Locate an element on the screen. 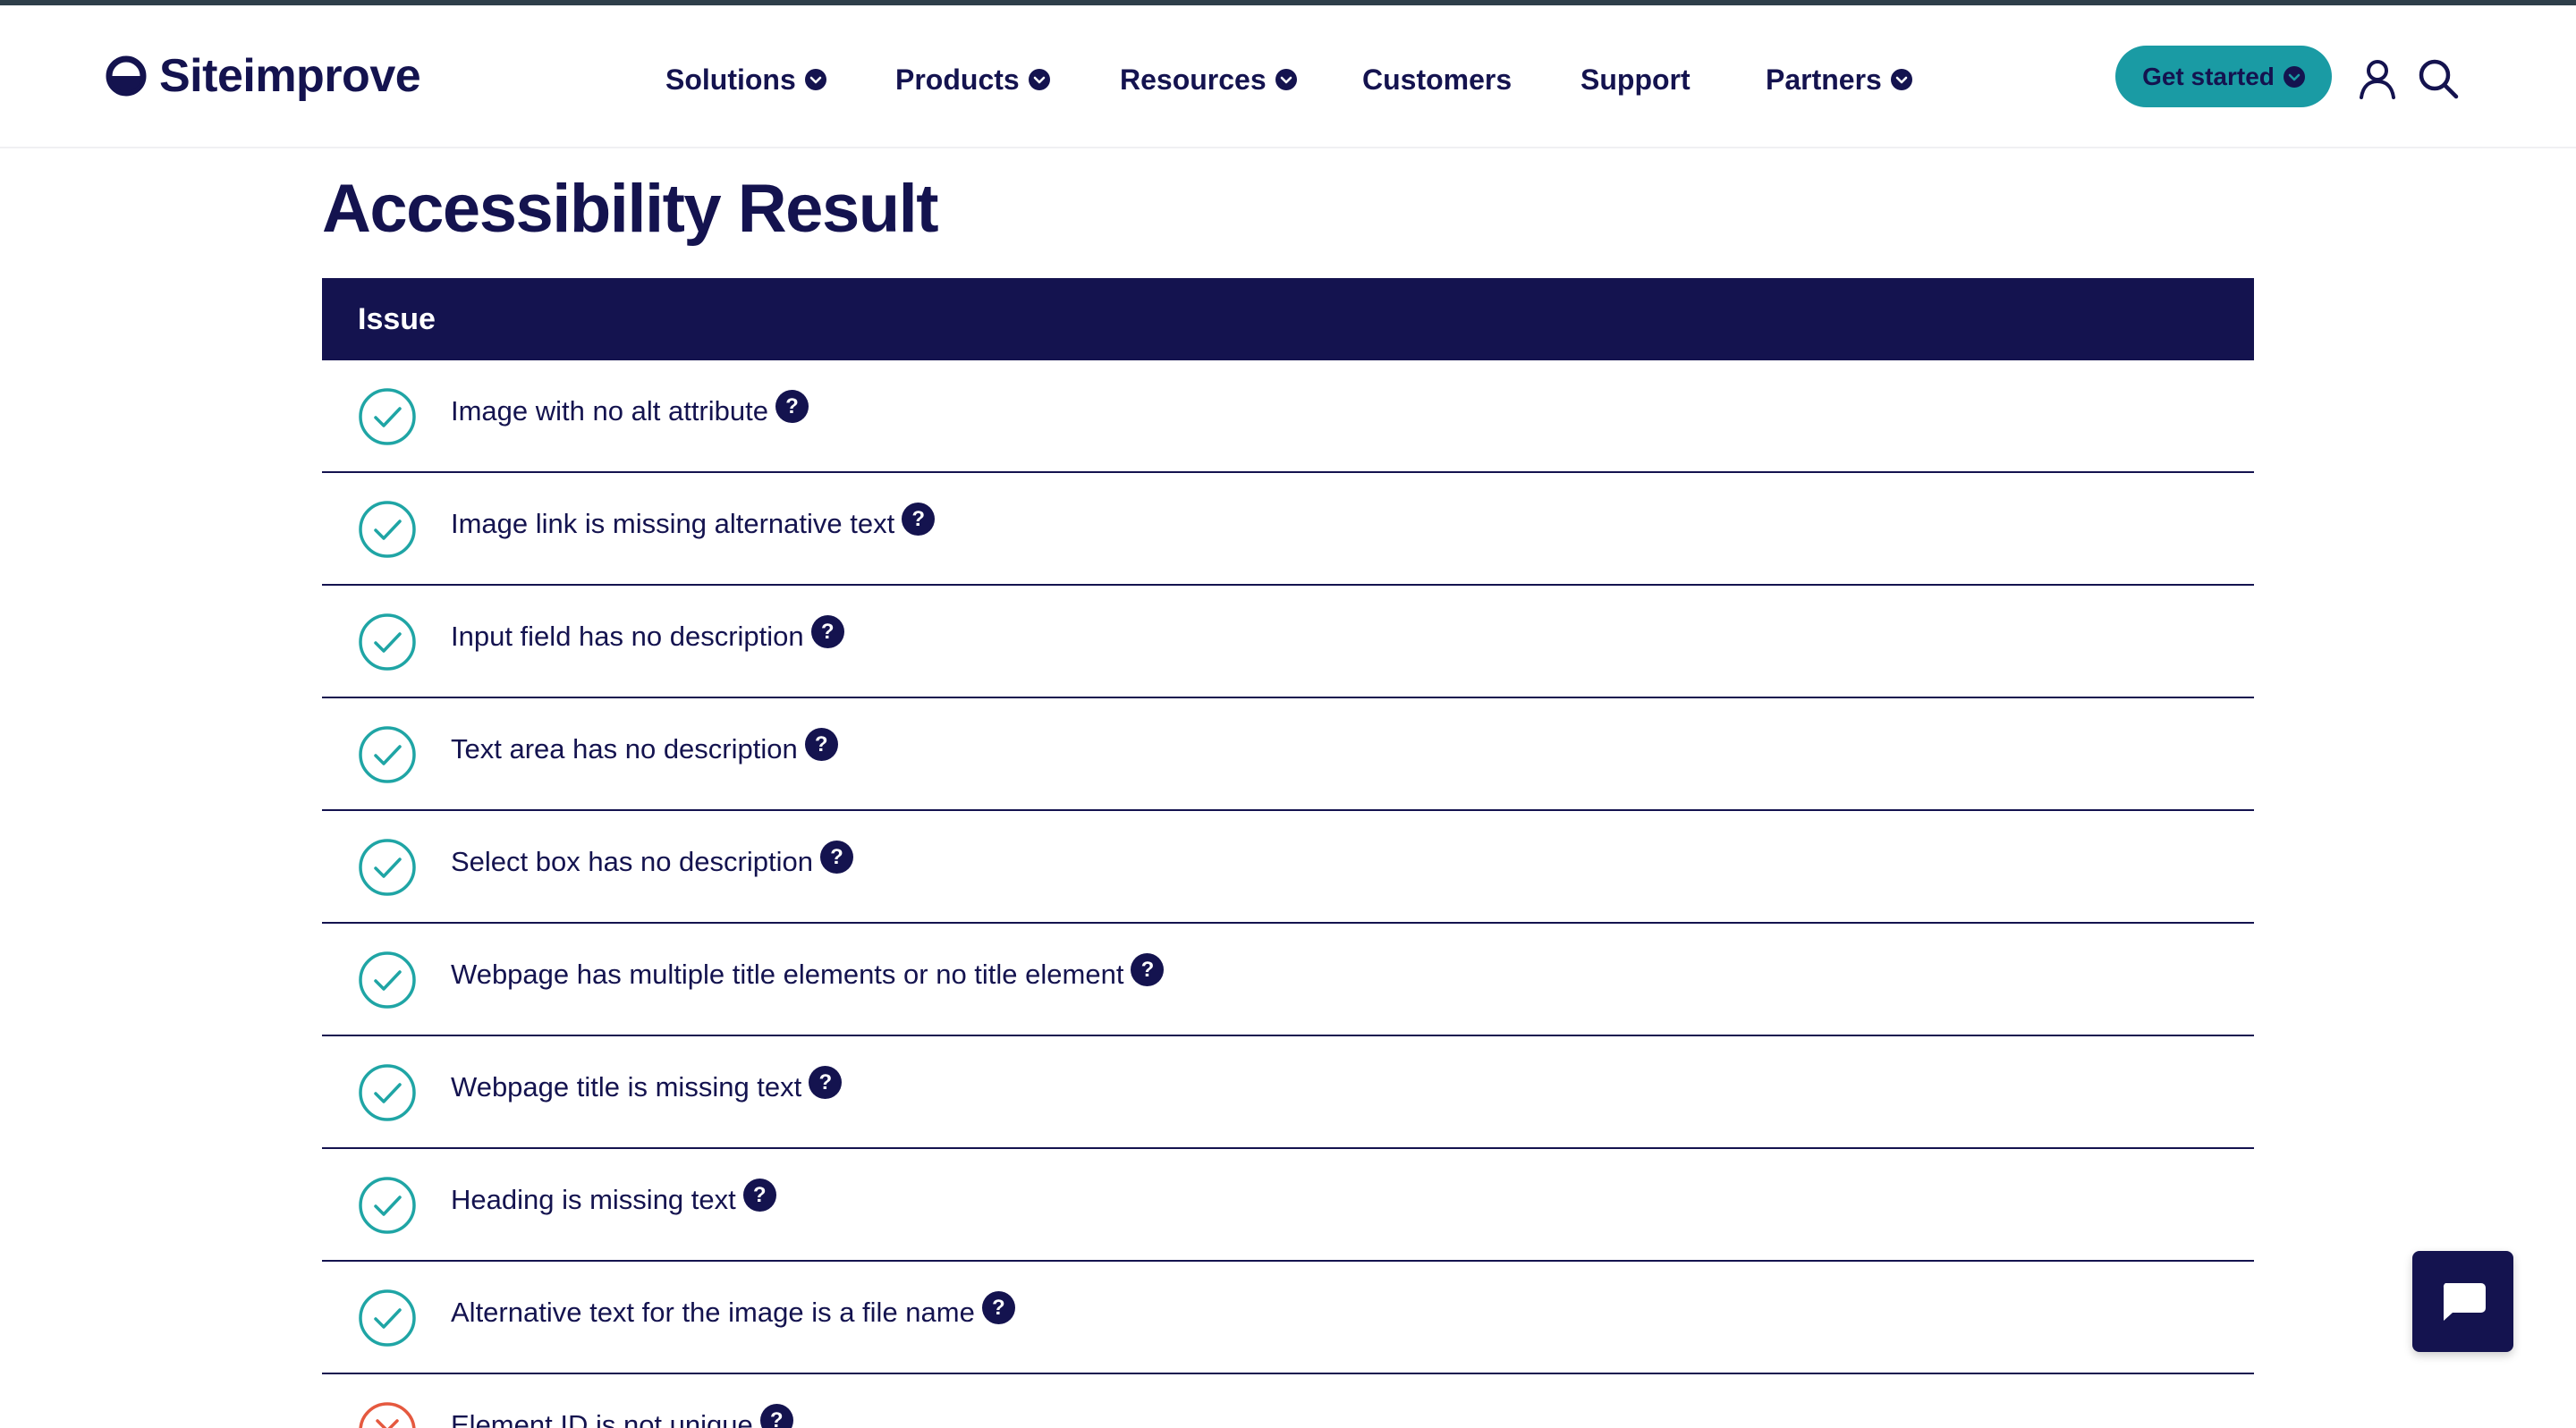 The height and width of the screenshot is (1428, 2576). nav-item-support: Support is located at coordinates (1635, 79).